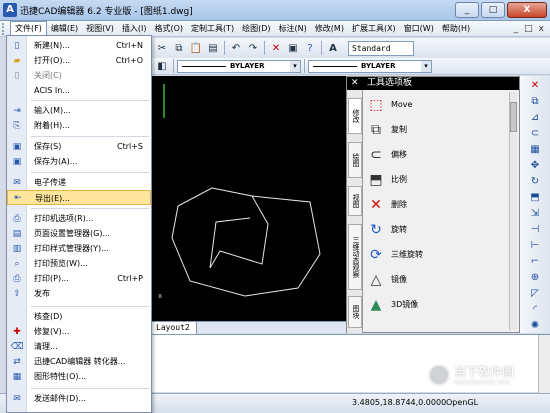  I want to click on copy-icon: ⧉, so click(179, 48).